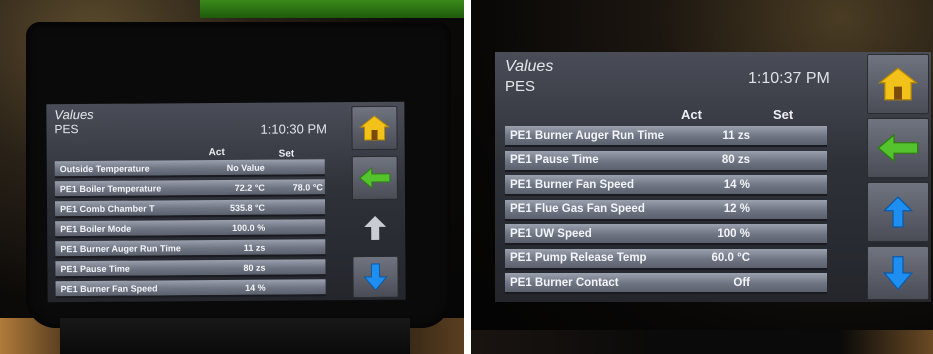 The width and height of the screenshot is (933, 354). What do you see at coordinates (666, 259) in the screenshot?
I see `list-item: PE1 Pump Release Temp 60.0 °C` at bounding box center [666, 259].